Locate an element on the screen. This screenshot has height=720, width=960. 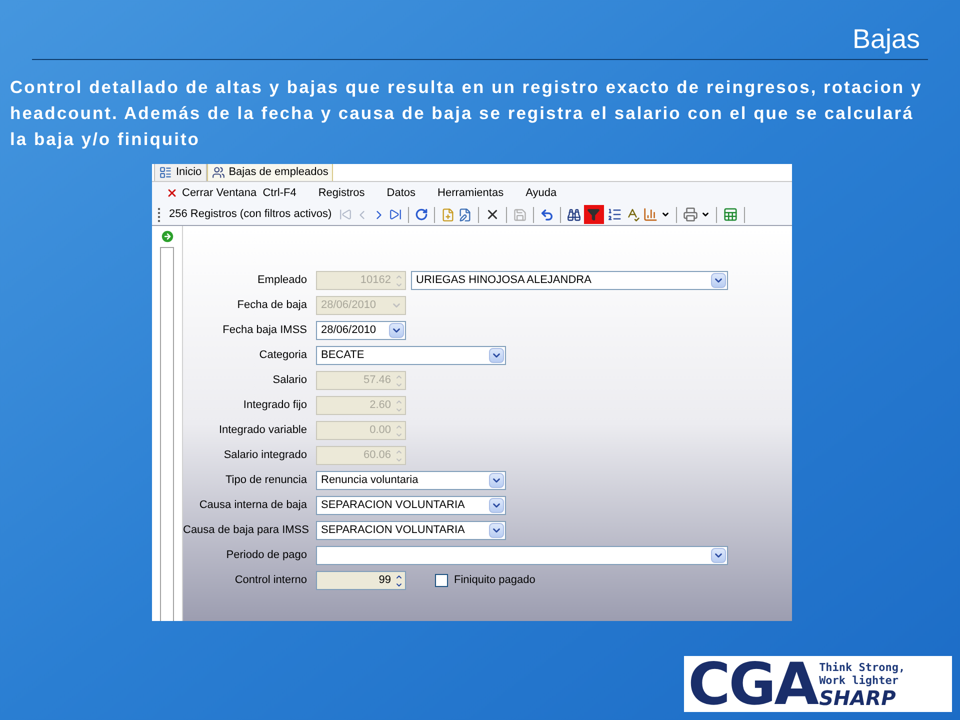
field-label: Integrado variable is located at coordinates (263, 430).